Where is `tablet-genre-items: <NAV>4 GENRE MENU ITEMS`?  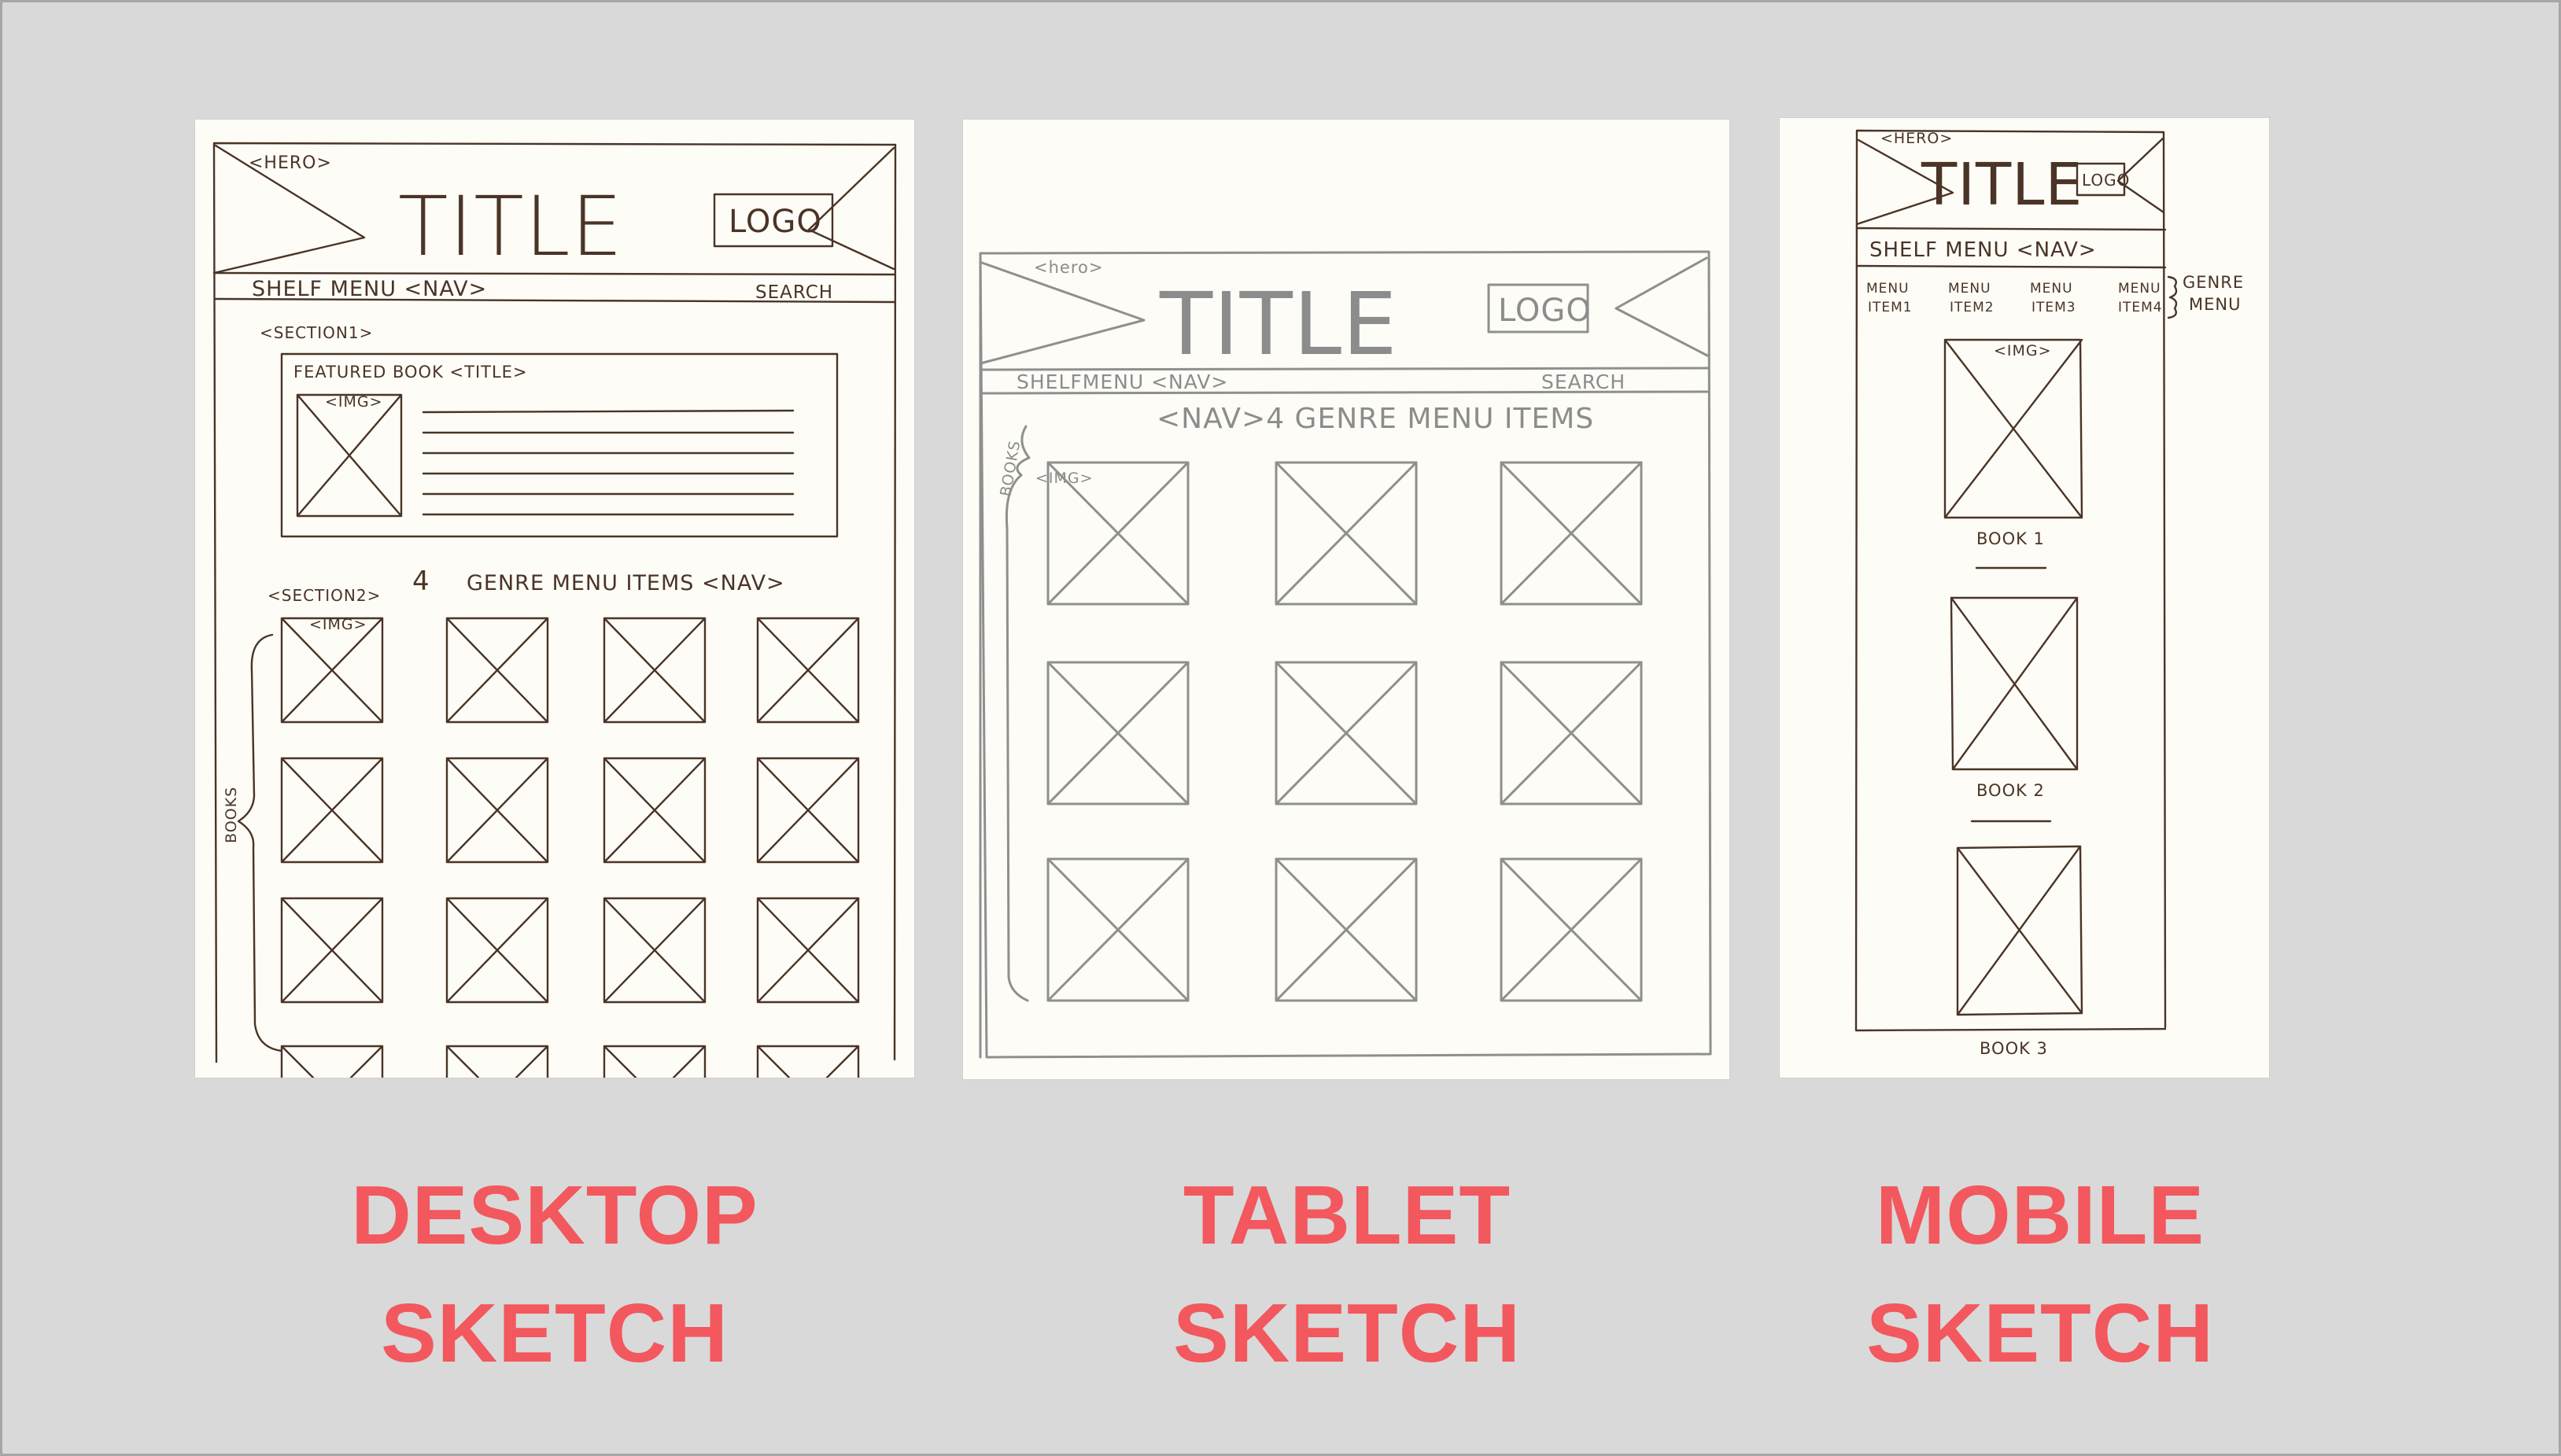 tablet-genre-items: <NAV>4 GENRE MENU ITEMS is located at coordinates (1375, 419).